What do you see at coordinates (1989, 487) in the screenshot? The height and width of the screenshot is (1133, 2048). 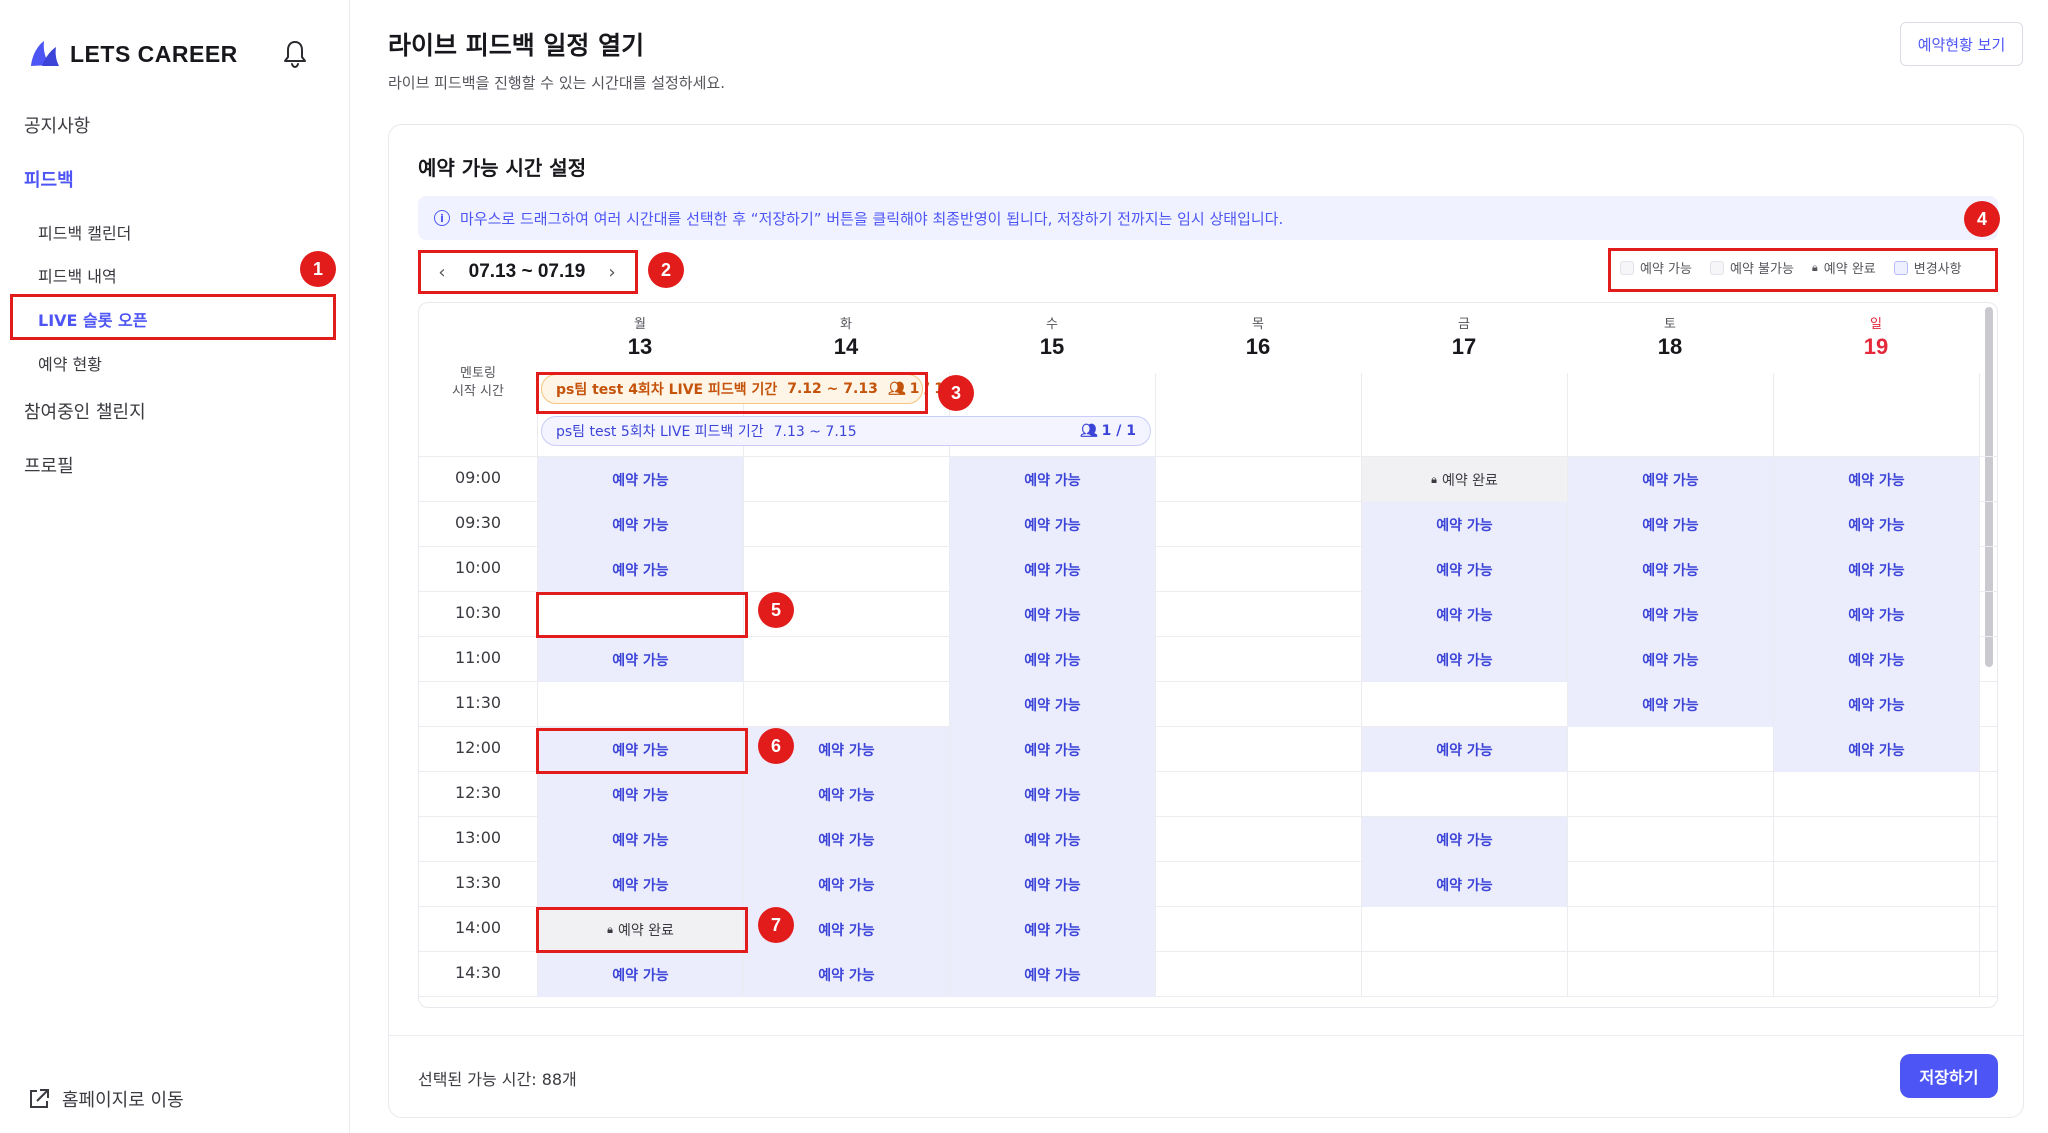 I see `calendar-scrollbar` at bounding box center [1989, 487].